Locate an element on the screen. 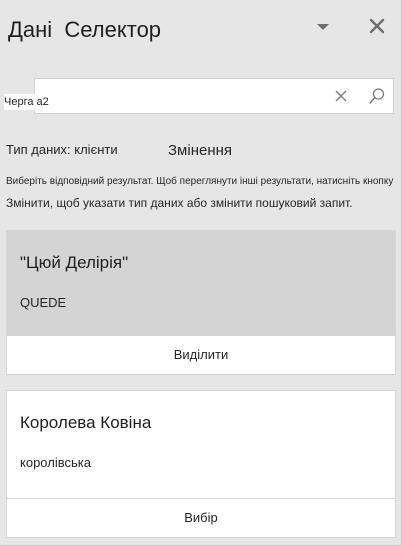  close-icon is located at coordinates (377, 30).